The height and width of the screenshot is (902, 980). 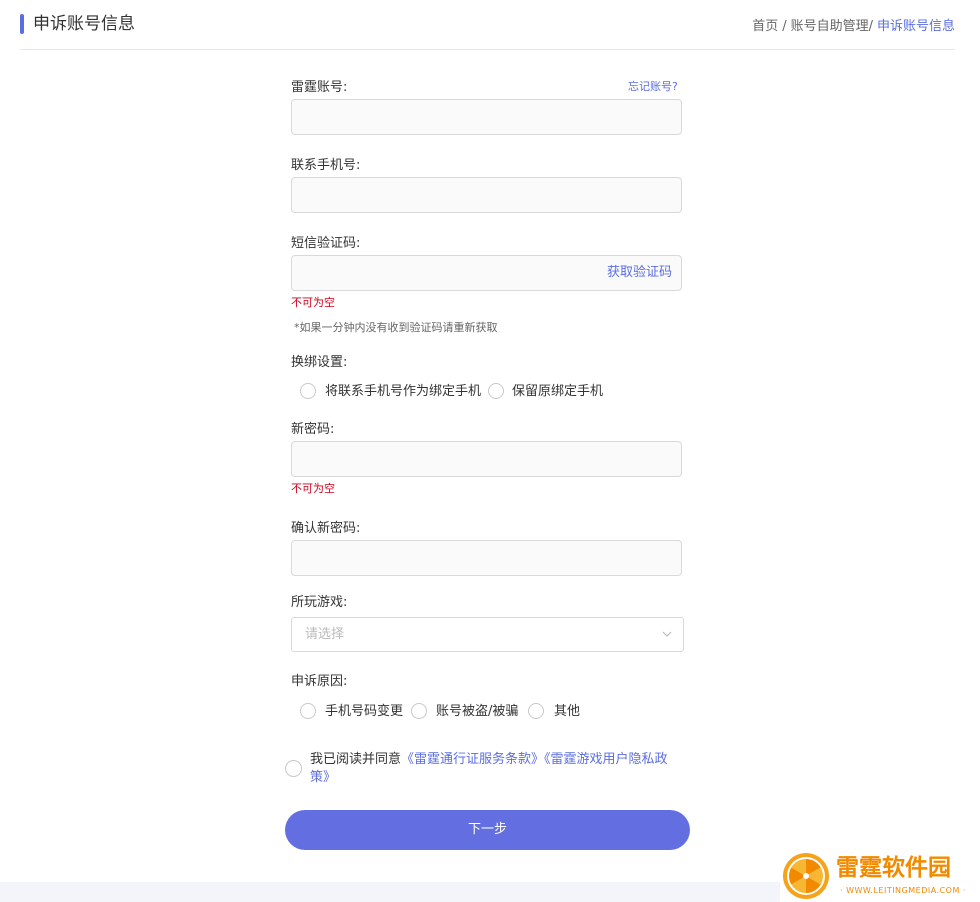 I want to click on reason-label: 申诉原因:, so click(x=319, y=681).